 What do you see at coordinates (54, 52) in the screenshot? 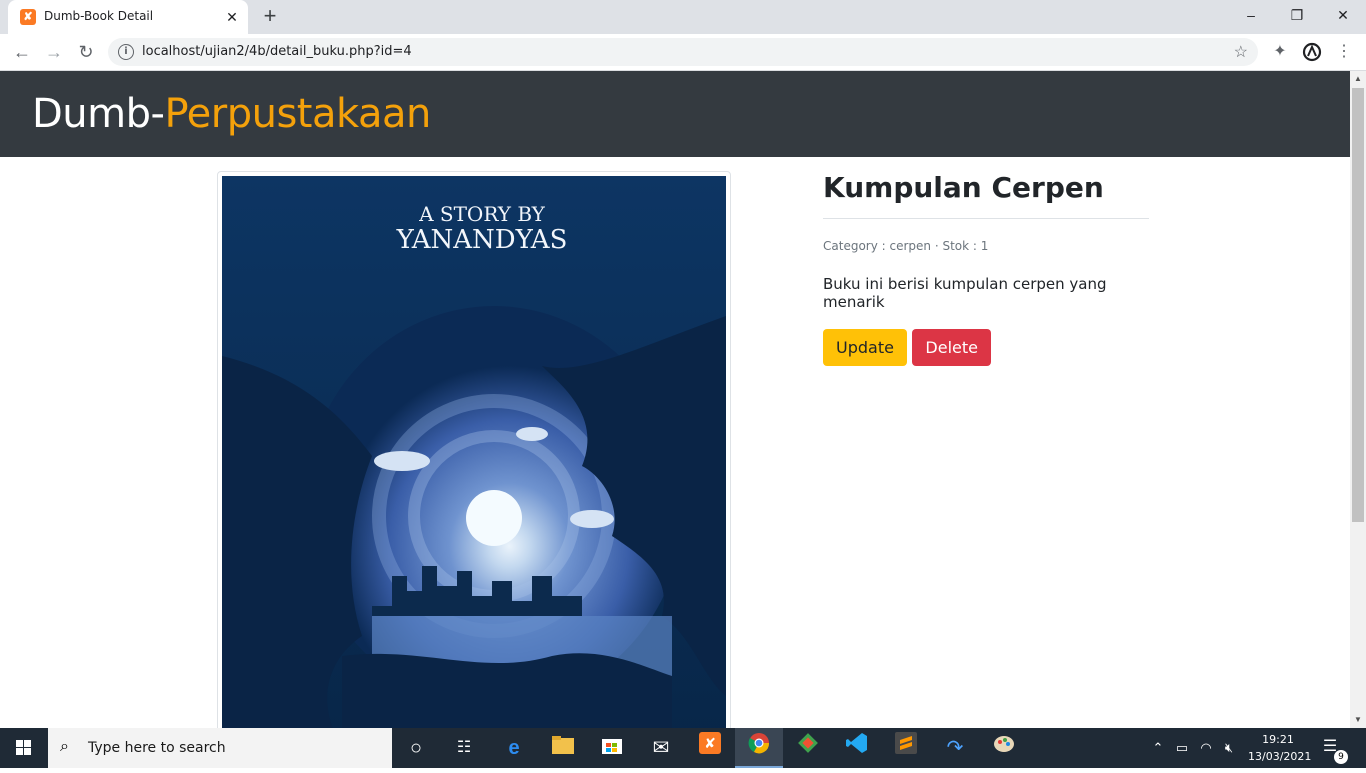
I see `forward-button: →` at bounding box center [54, 52].